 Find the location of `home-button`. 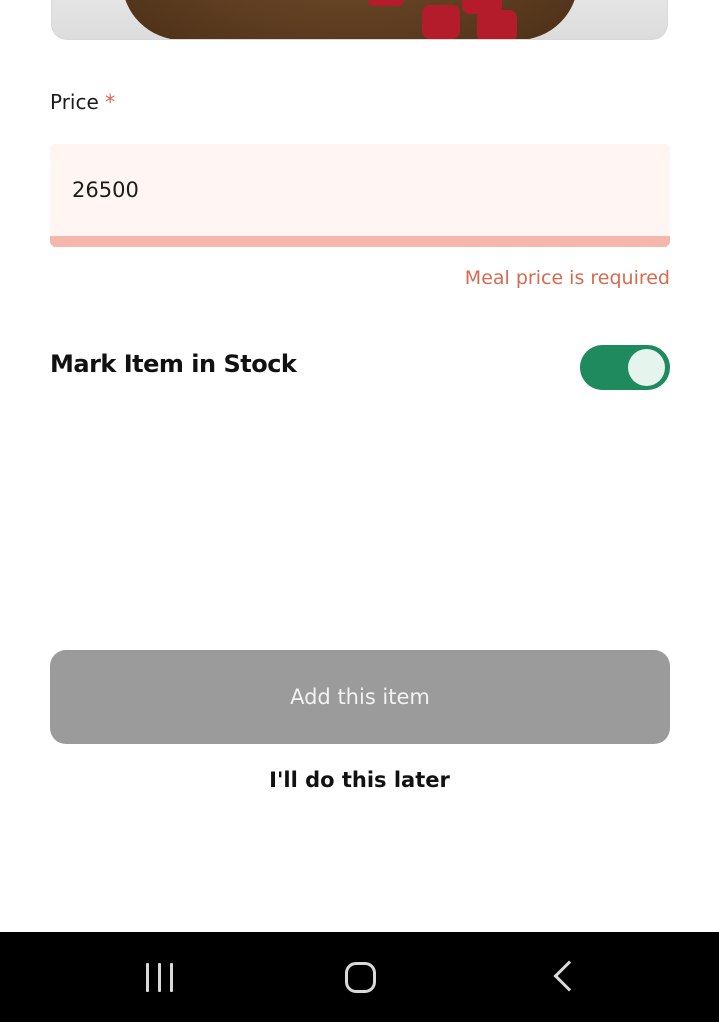

home-button is located at coordinates (360, 977).